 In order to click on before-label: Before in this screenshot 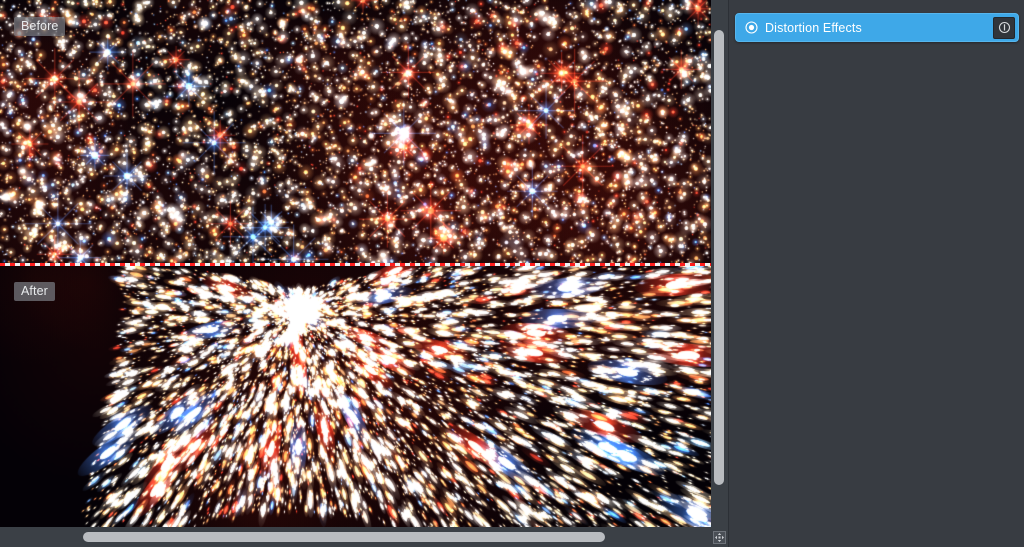, I will do `click(40, 26)`.